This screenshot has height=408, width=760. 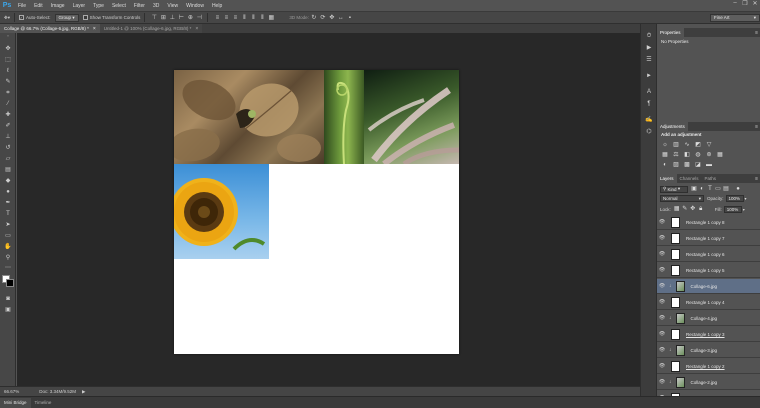 What do you see at coordinates (704, 350) in the screenshot?
I see `layer-name: Collage-3.jpg` at bounding box center [704, 350].